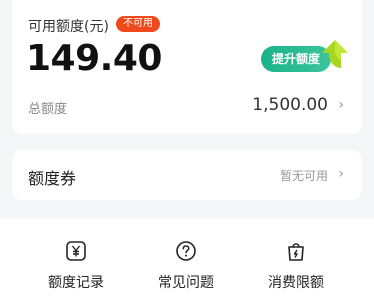 Image resolution: width=374 pixels, height=308 pixels. Describe the element at coordinates (296, 252) in the screenshot. I see `shopping-bag-icon` at that location.